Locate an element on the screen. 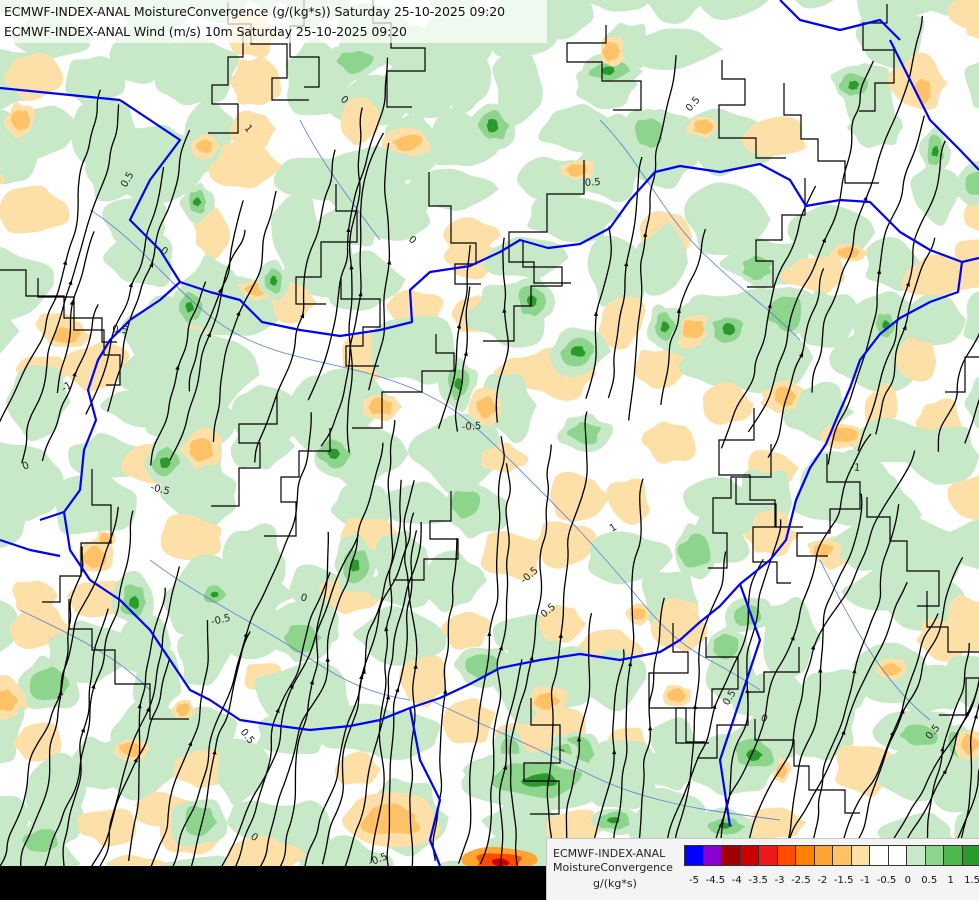 The height and width of the screenshot is (900, 979). legend-tick: 1.5 is located at coordinates (971, 880).